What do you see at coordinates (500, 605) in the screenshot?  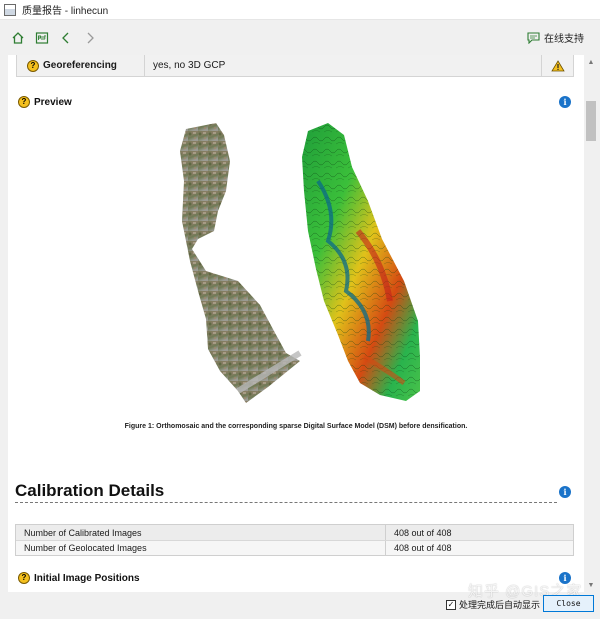 I see `auto-show-label: 处理完成后自动显示` at bounding box center [500, 605].